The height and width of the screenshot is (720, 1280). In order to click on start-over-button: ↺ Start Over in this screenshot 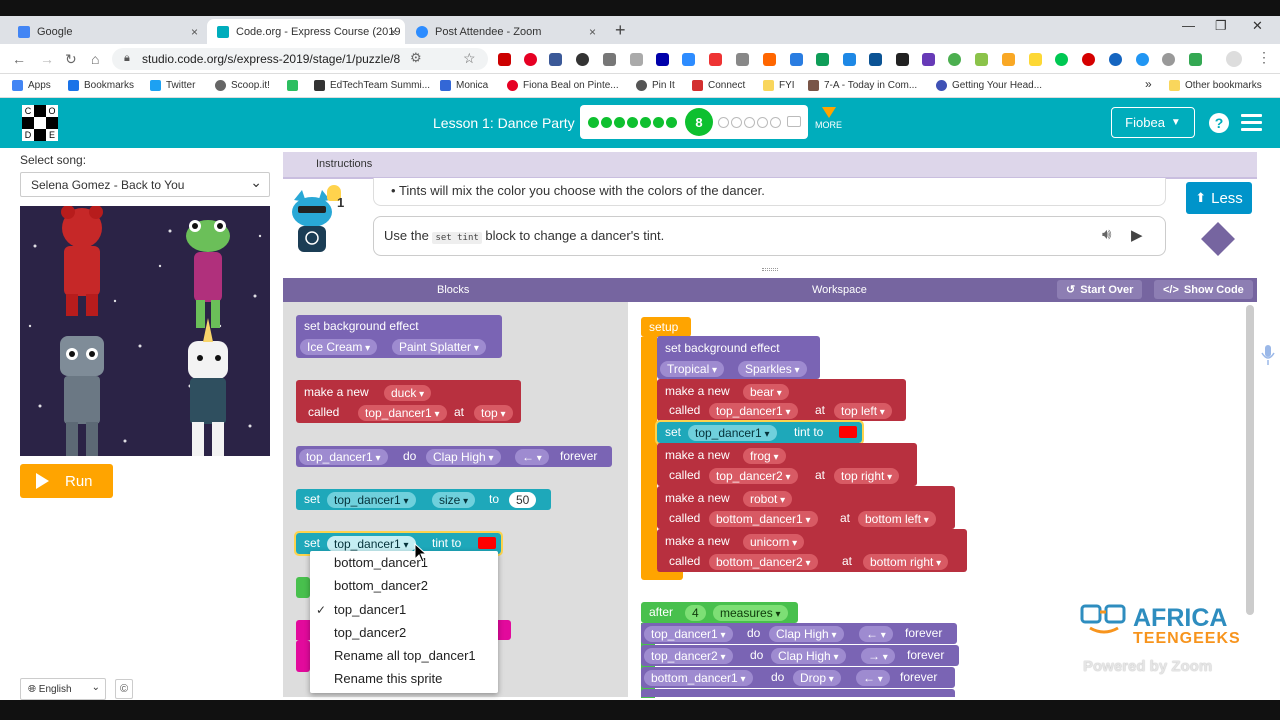, I will do `click(1100, 289)`.